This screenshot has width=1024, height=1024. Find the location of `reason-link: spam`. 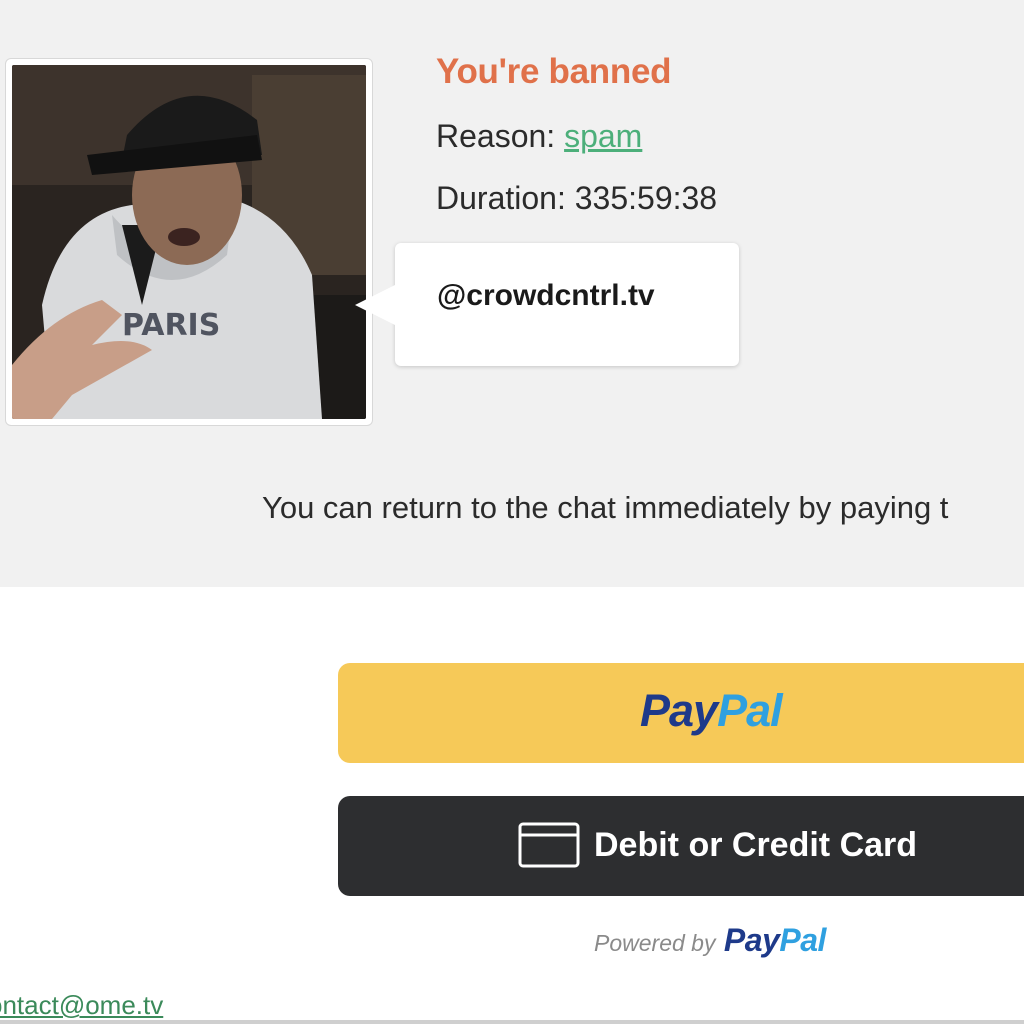

reason-link: spam is located at coordinates (603, 136).